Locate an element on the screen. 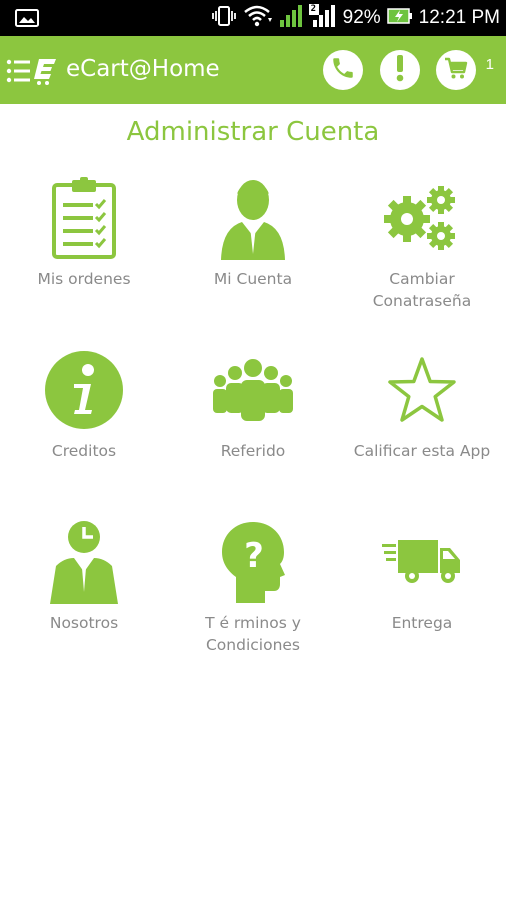 This screenshot has height=900, width=506. star-icon is located at coordinates (422, 392).